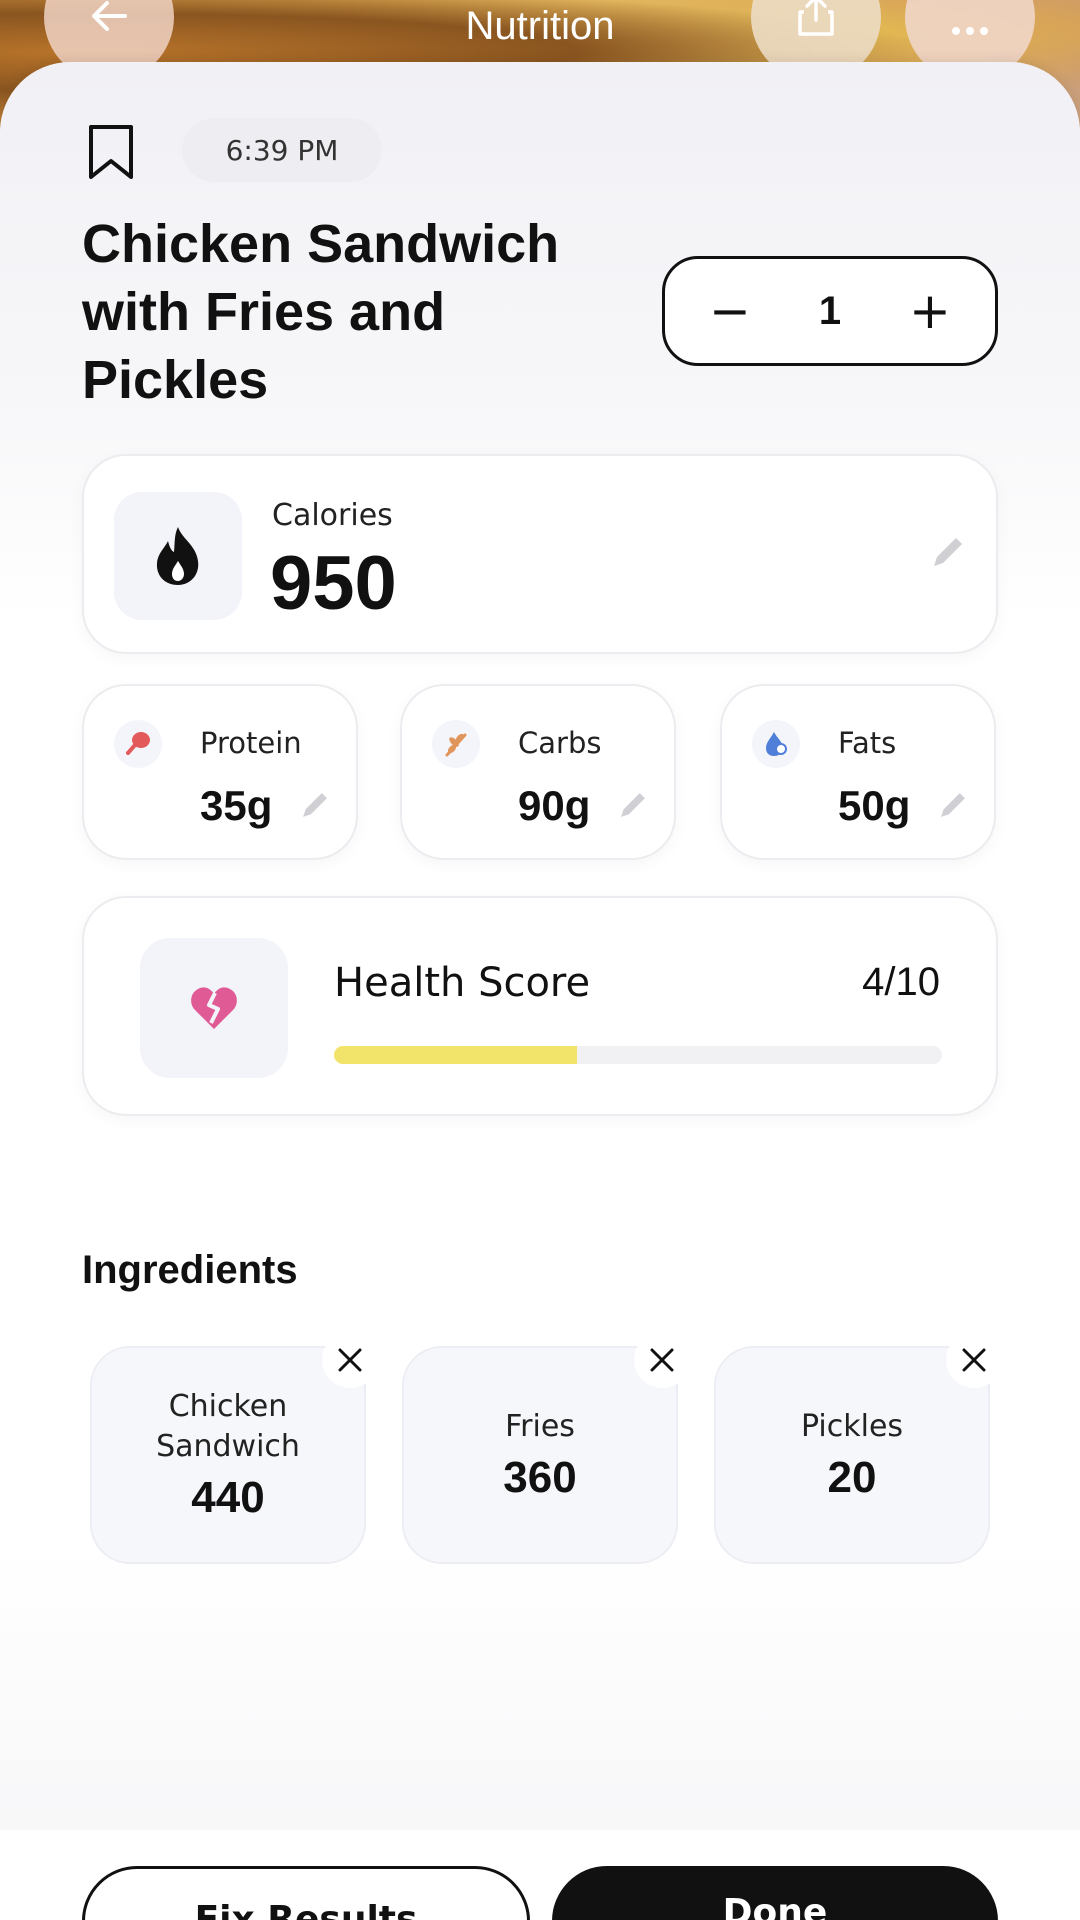 This screenshot has height=1920, width=1080. Describe the element at coordinates (948, 552) in the screenshot. I see `edit-calories-pencil-icon` at that location.